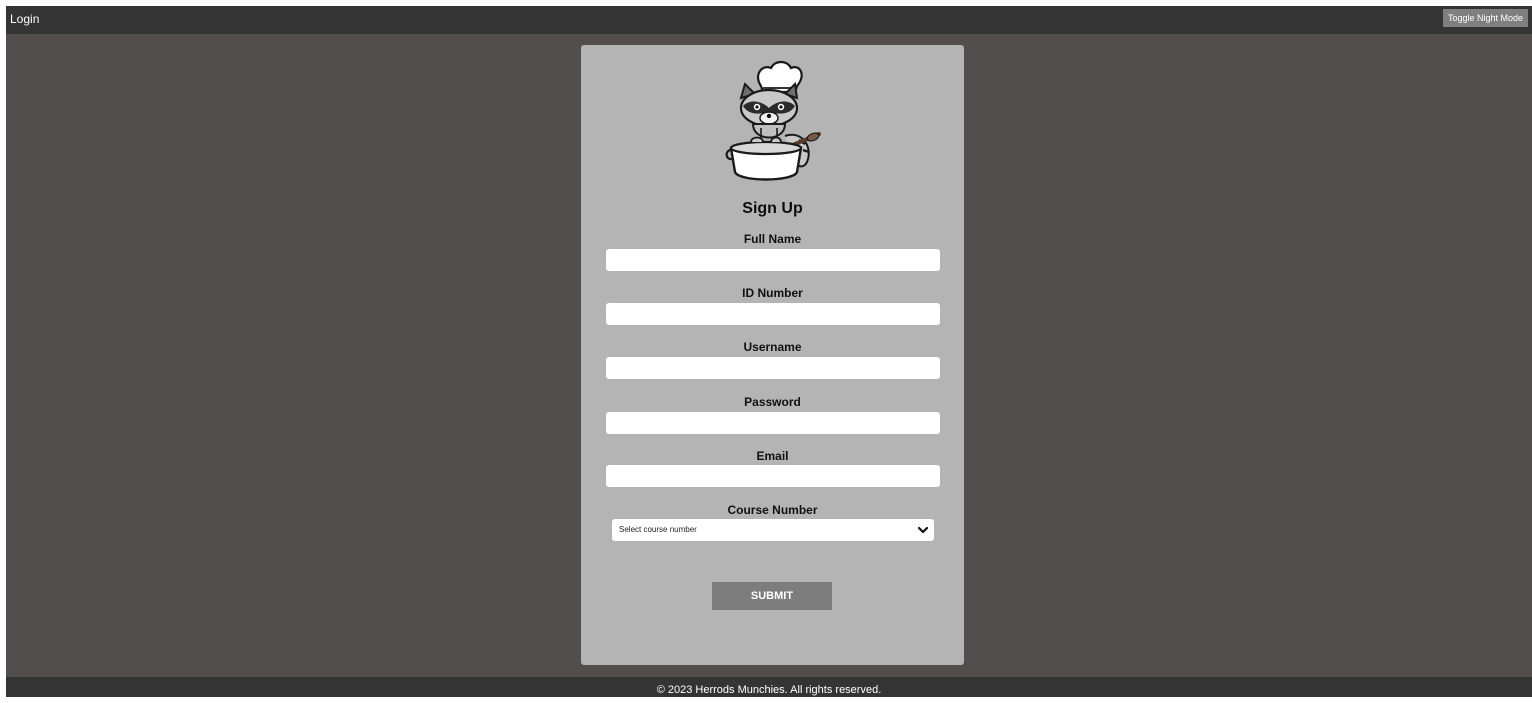 Image resolution: width=1532 pixels, height=703 pixels. Describe the element at coordinates (769, 20) in the screenshot. I see `top-nav-bar: Login Toggle Night Mode` at that location.